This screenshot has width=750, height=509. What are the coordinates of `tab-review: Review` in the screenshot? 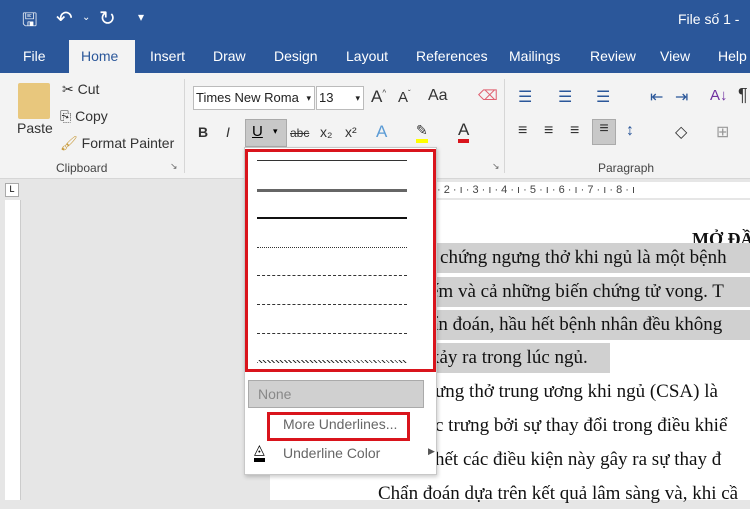 It's located at (613, 56).